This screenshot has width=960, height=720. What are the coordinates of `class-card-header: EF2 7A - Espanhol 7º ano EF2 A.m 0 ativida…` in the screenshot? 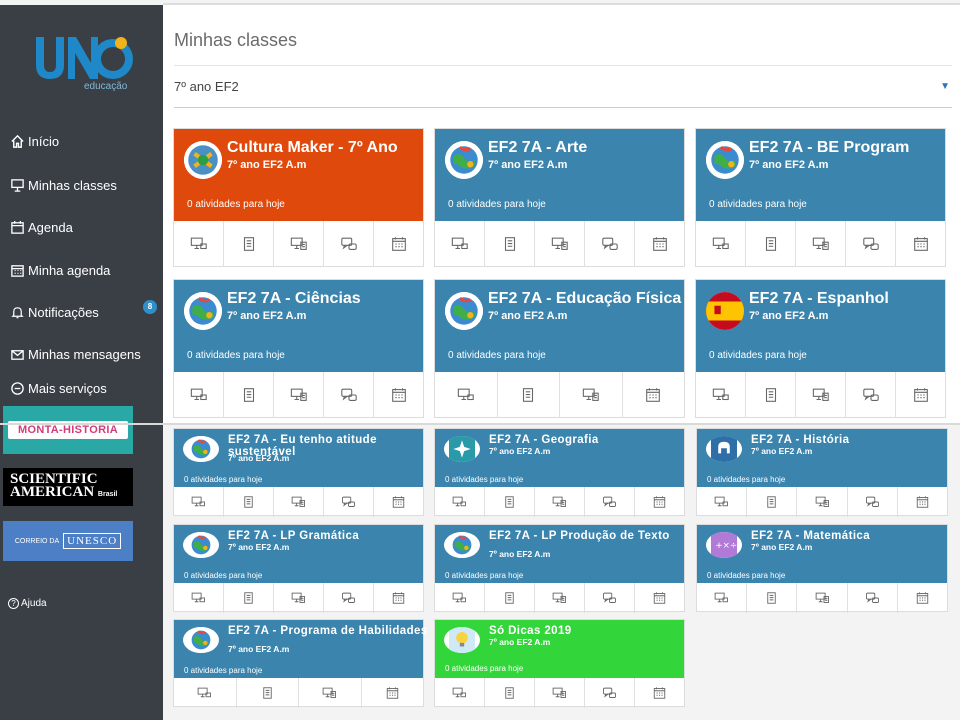 It's located at (820, 326).